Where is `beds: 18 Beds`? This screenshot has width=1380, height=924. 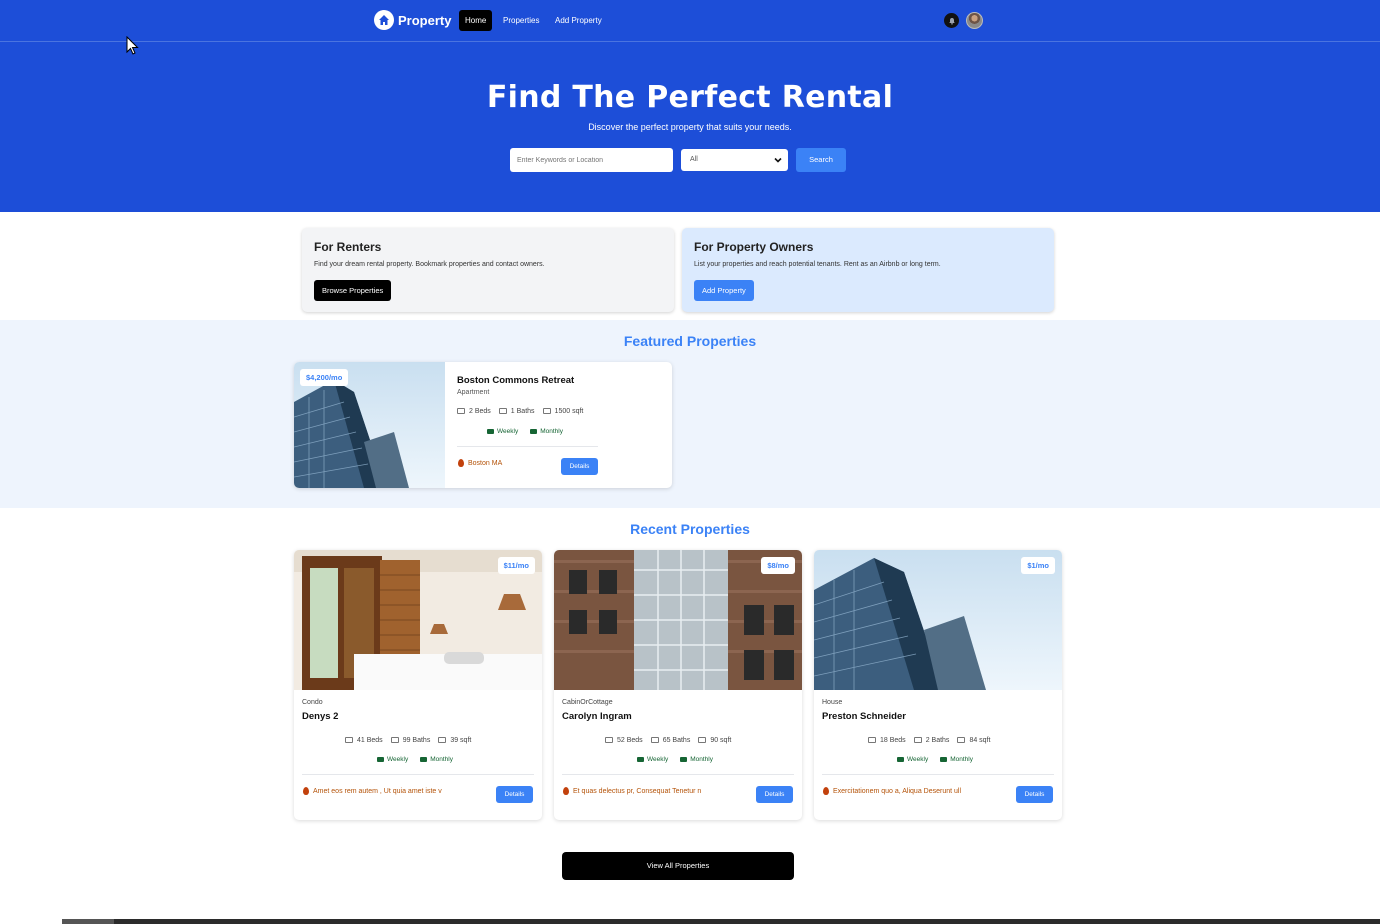
beds: 18 Beds is located at coordinates (893, 740).